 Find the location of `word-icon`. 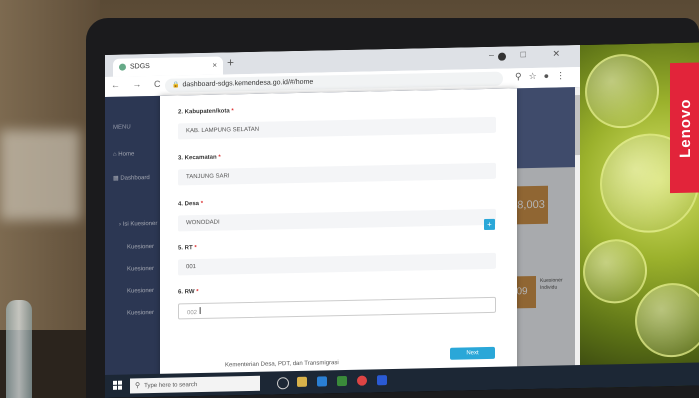

word-icon is located at coordinates (382, 380).